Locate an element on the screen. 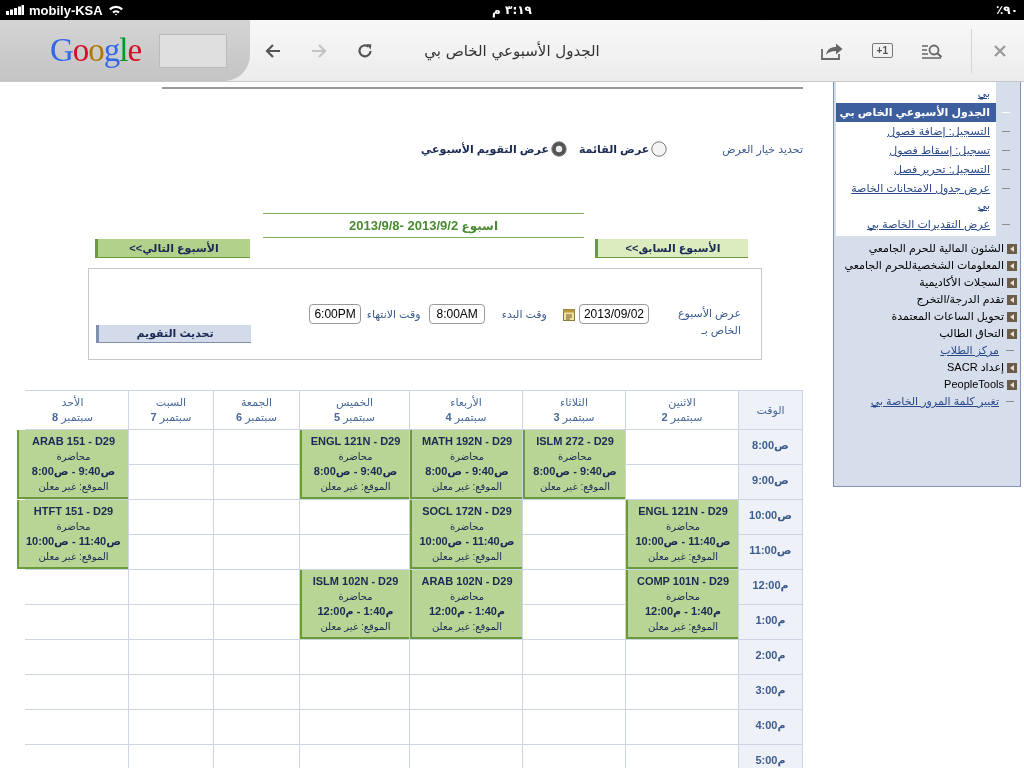 Image resolution: width=1024 pixels, height=768 pixels. course-code: SOCL 172N - D29 is located at coordinates (467, 511).